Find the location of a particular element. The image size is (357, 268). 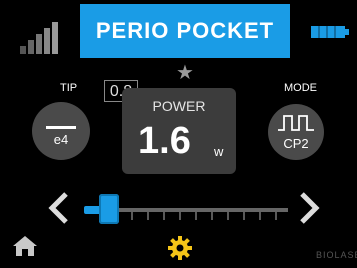

screen-title: PERIO POCKET is located at coordinates (185, 30).